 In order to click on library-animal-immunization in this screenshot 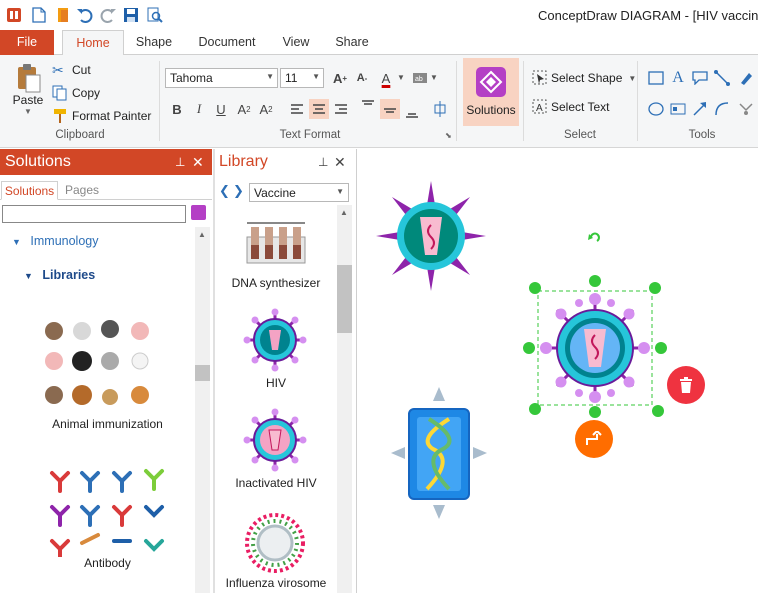, I will do `click(108, 367)`.